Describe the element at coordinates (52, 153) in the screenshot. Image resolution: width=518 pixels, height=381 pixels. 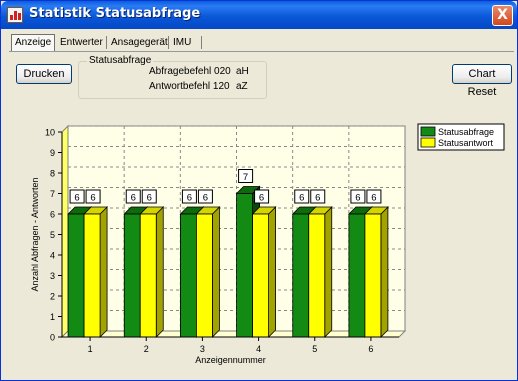
I see `y-tick-label: 9` at that location.